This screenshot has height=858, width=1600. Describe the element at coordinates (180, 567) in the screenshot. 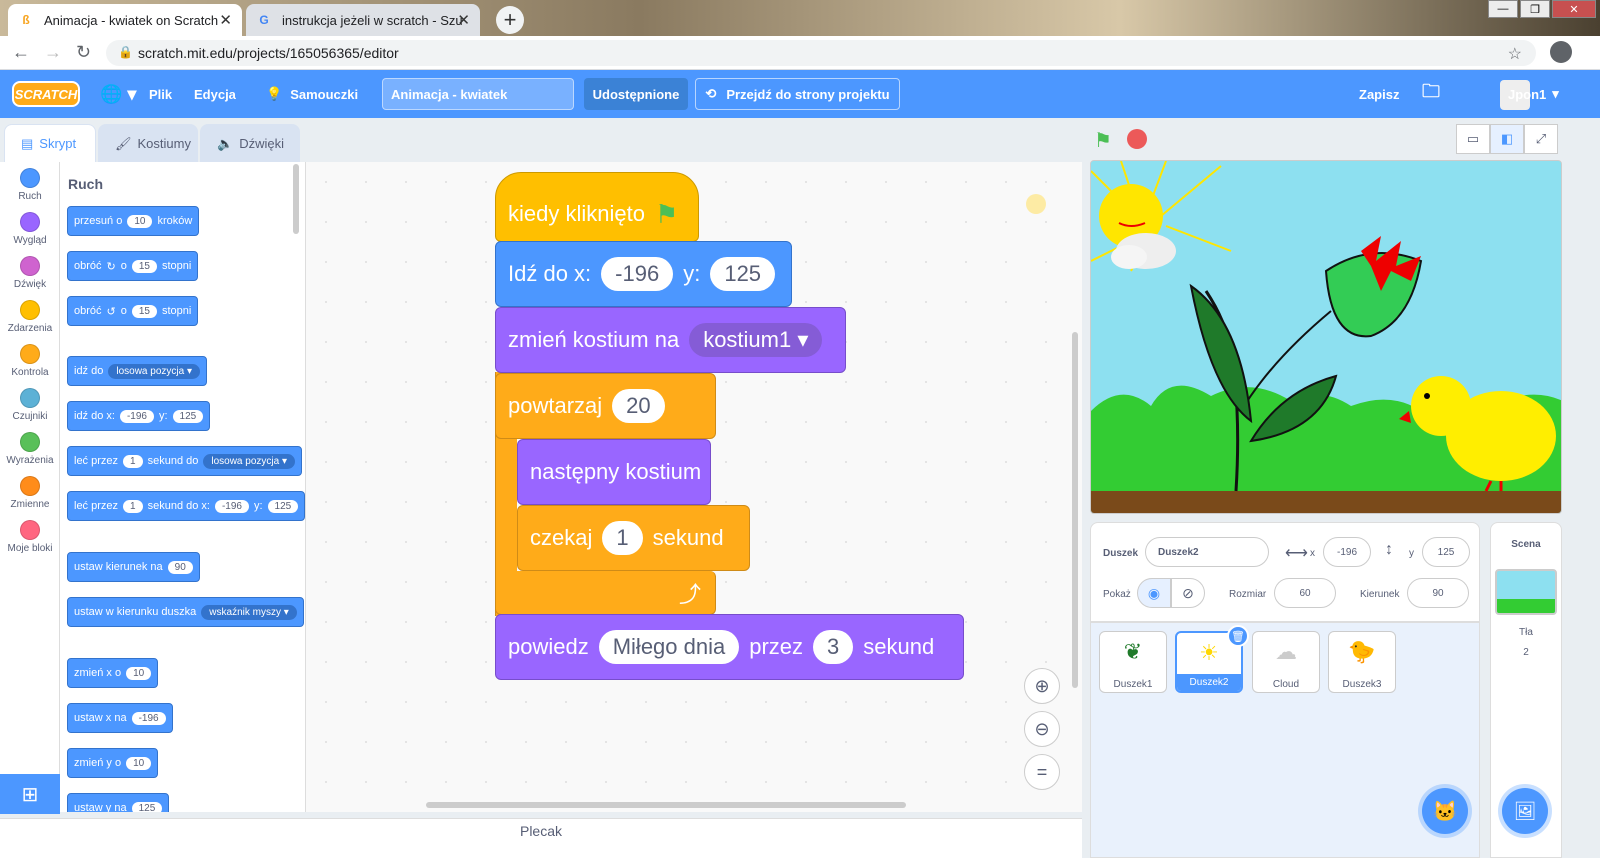

I see `block-input: 90` at that location.